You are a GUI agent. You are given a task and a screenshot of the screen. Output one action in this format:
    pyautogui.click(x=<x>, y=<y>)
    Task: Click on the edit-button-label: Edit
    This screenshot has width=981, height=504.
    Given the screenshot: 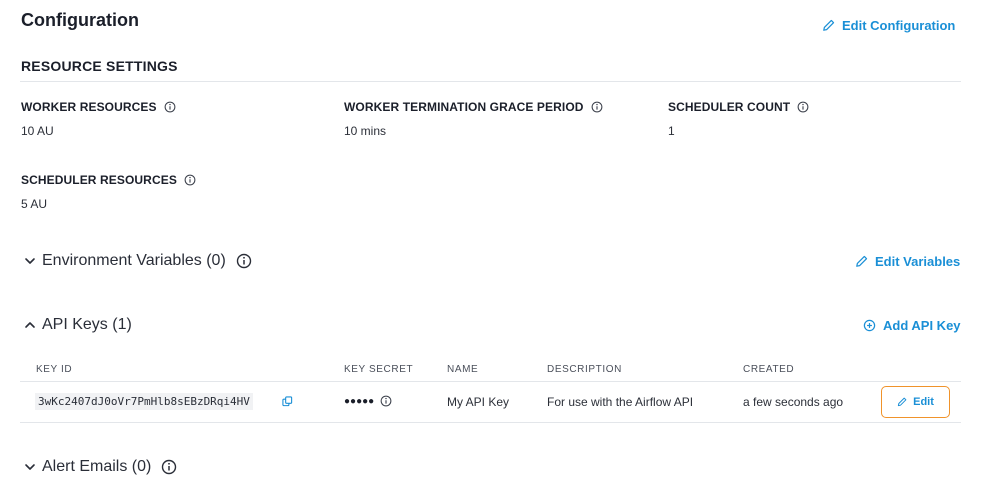 What is the action you would take?
    pyautogui.click(x=923, y=402)
    